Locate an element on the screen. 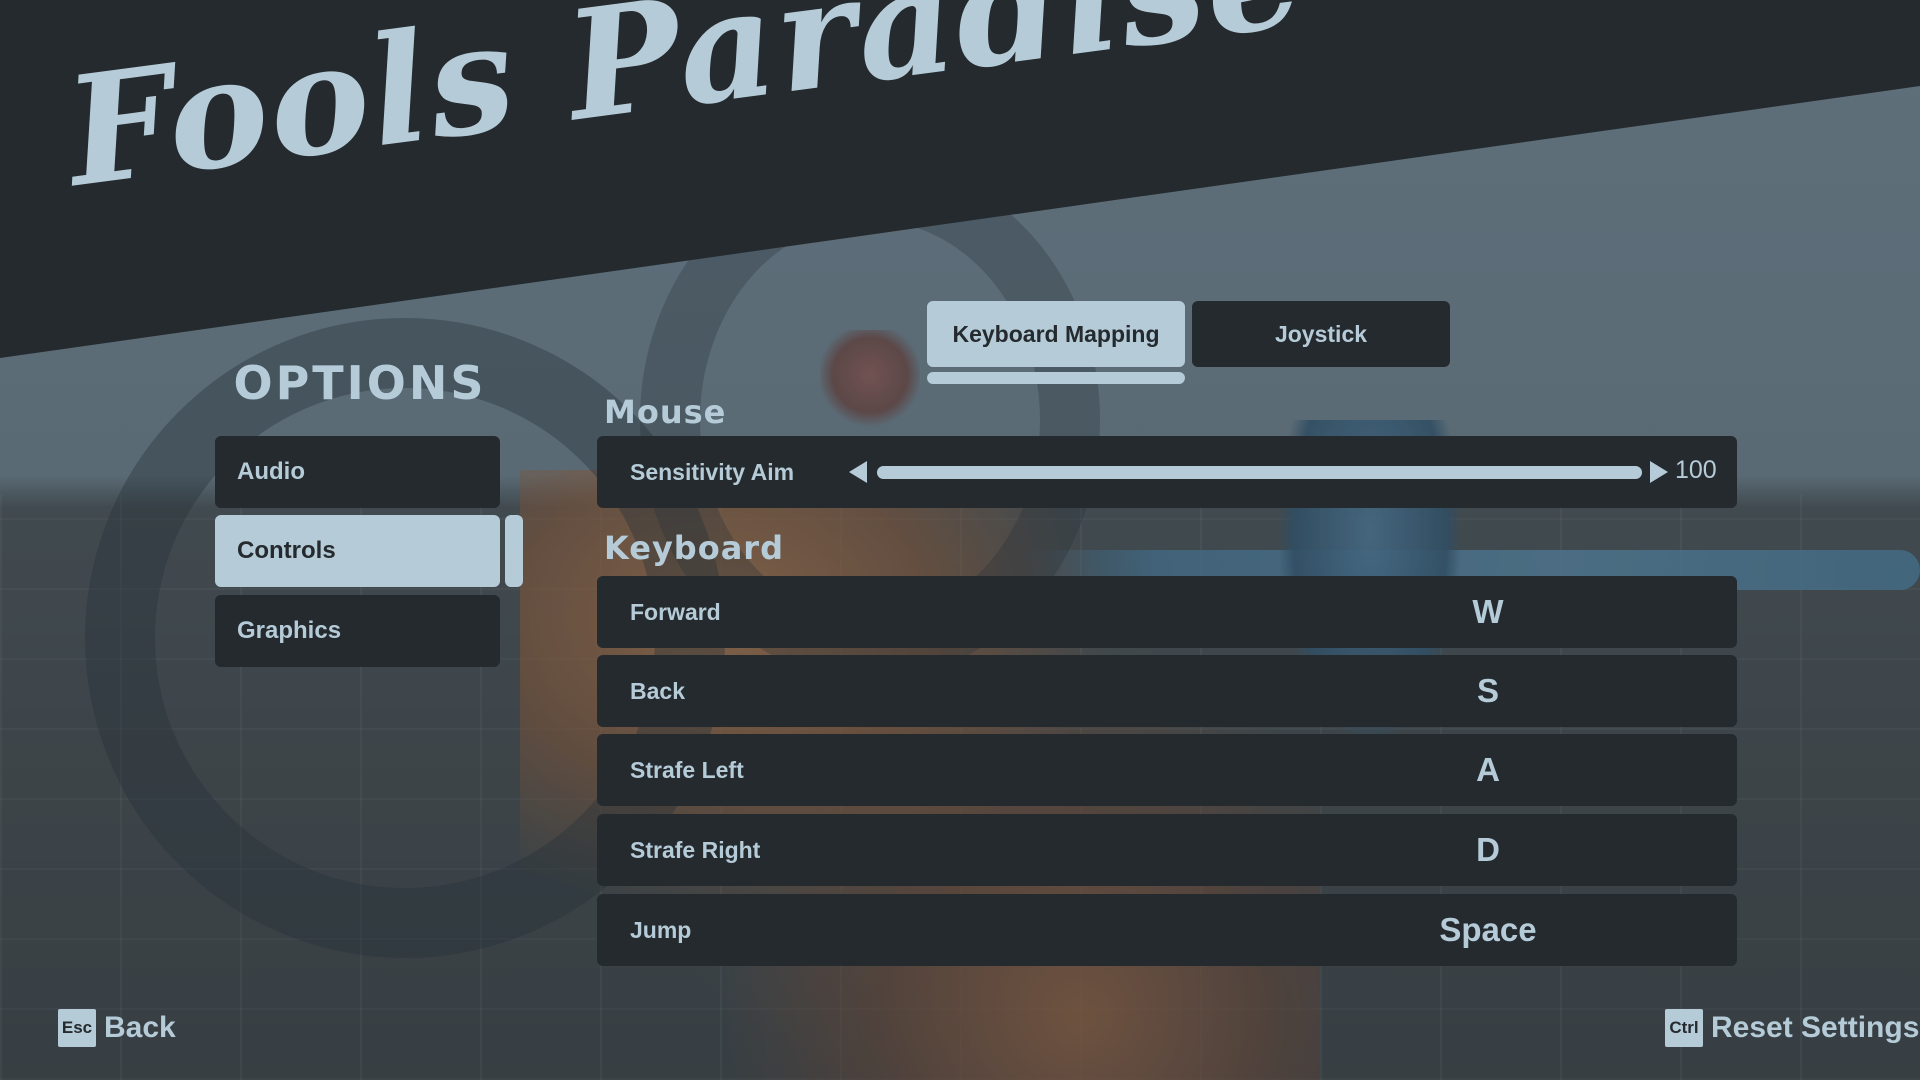  section-heading-keyboard: Keyboard is located at coordinates (694, 548).